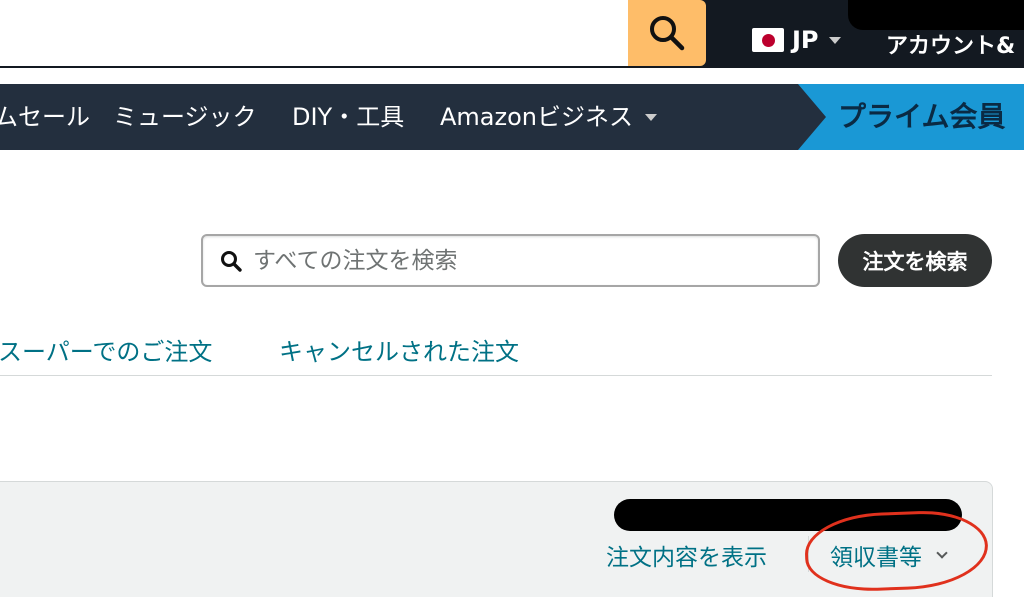 This screenshot has height=597, width=1024. I want to click on nav-item-amazon-business: Amazonビジネス, so click(548, 117).